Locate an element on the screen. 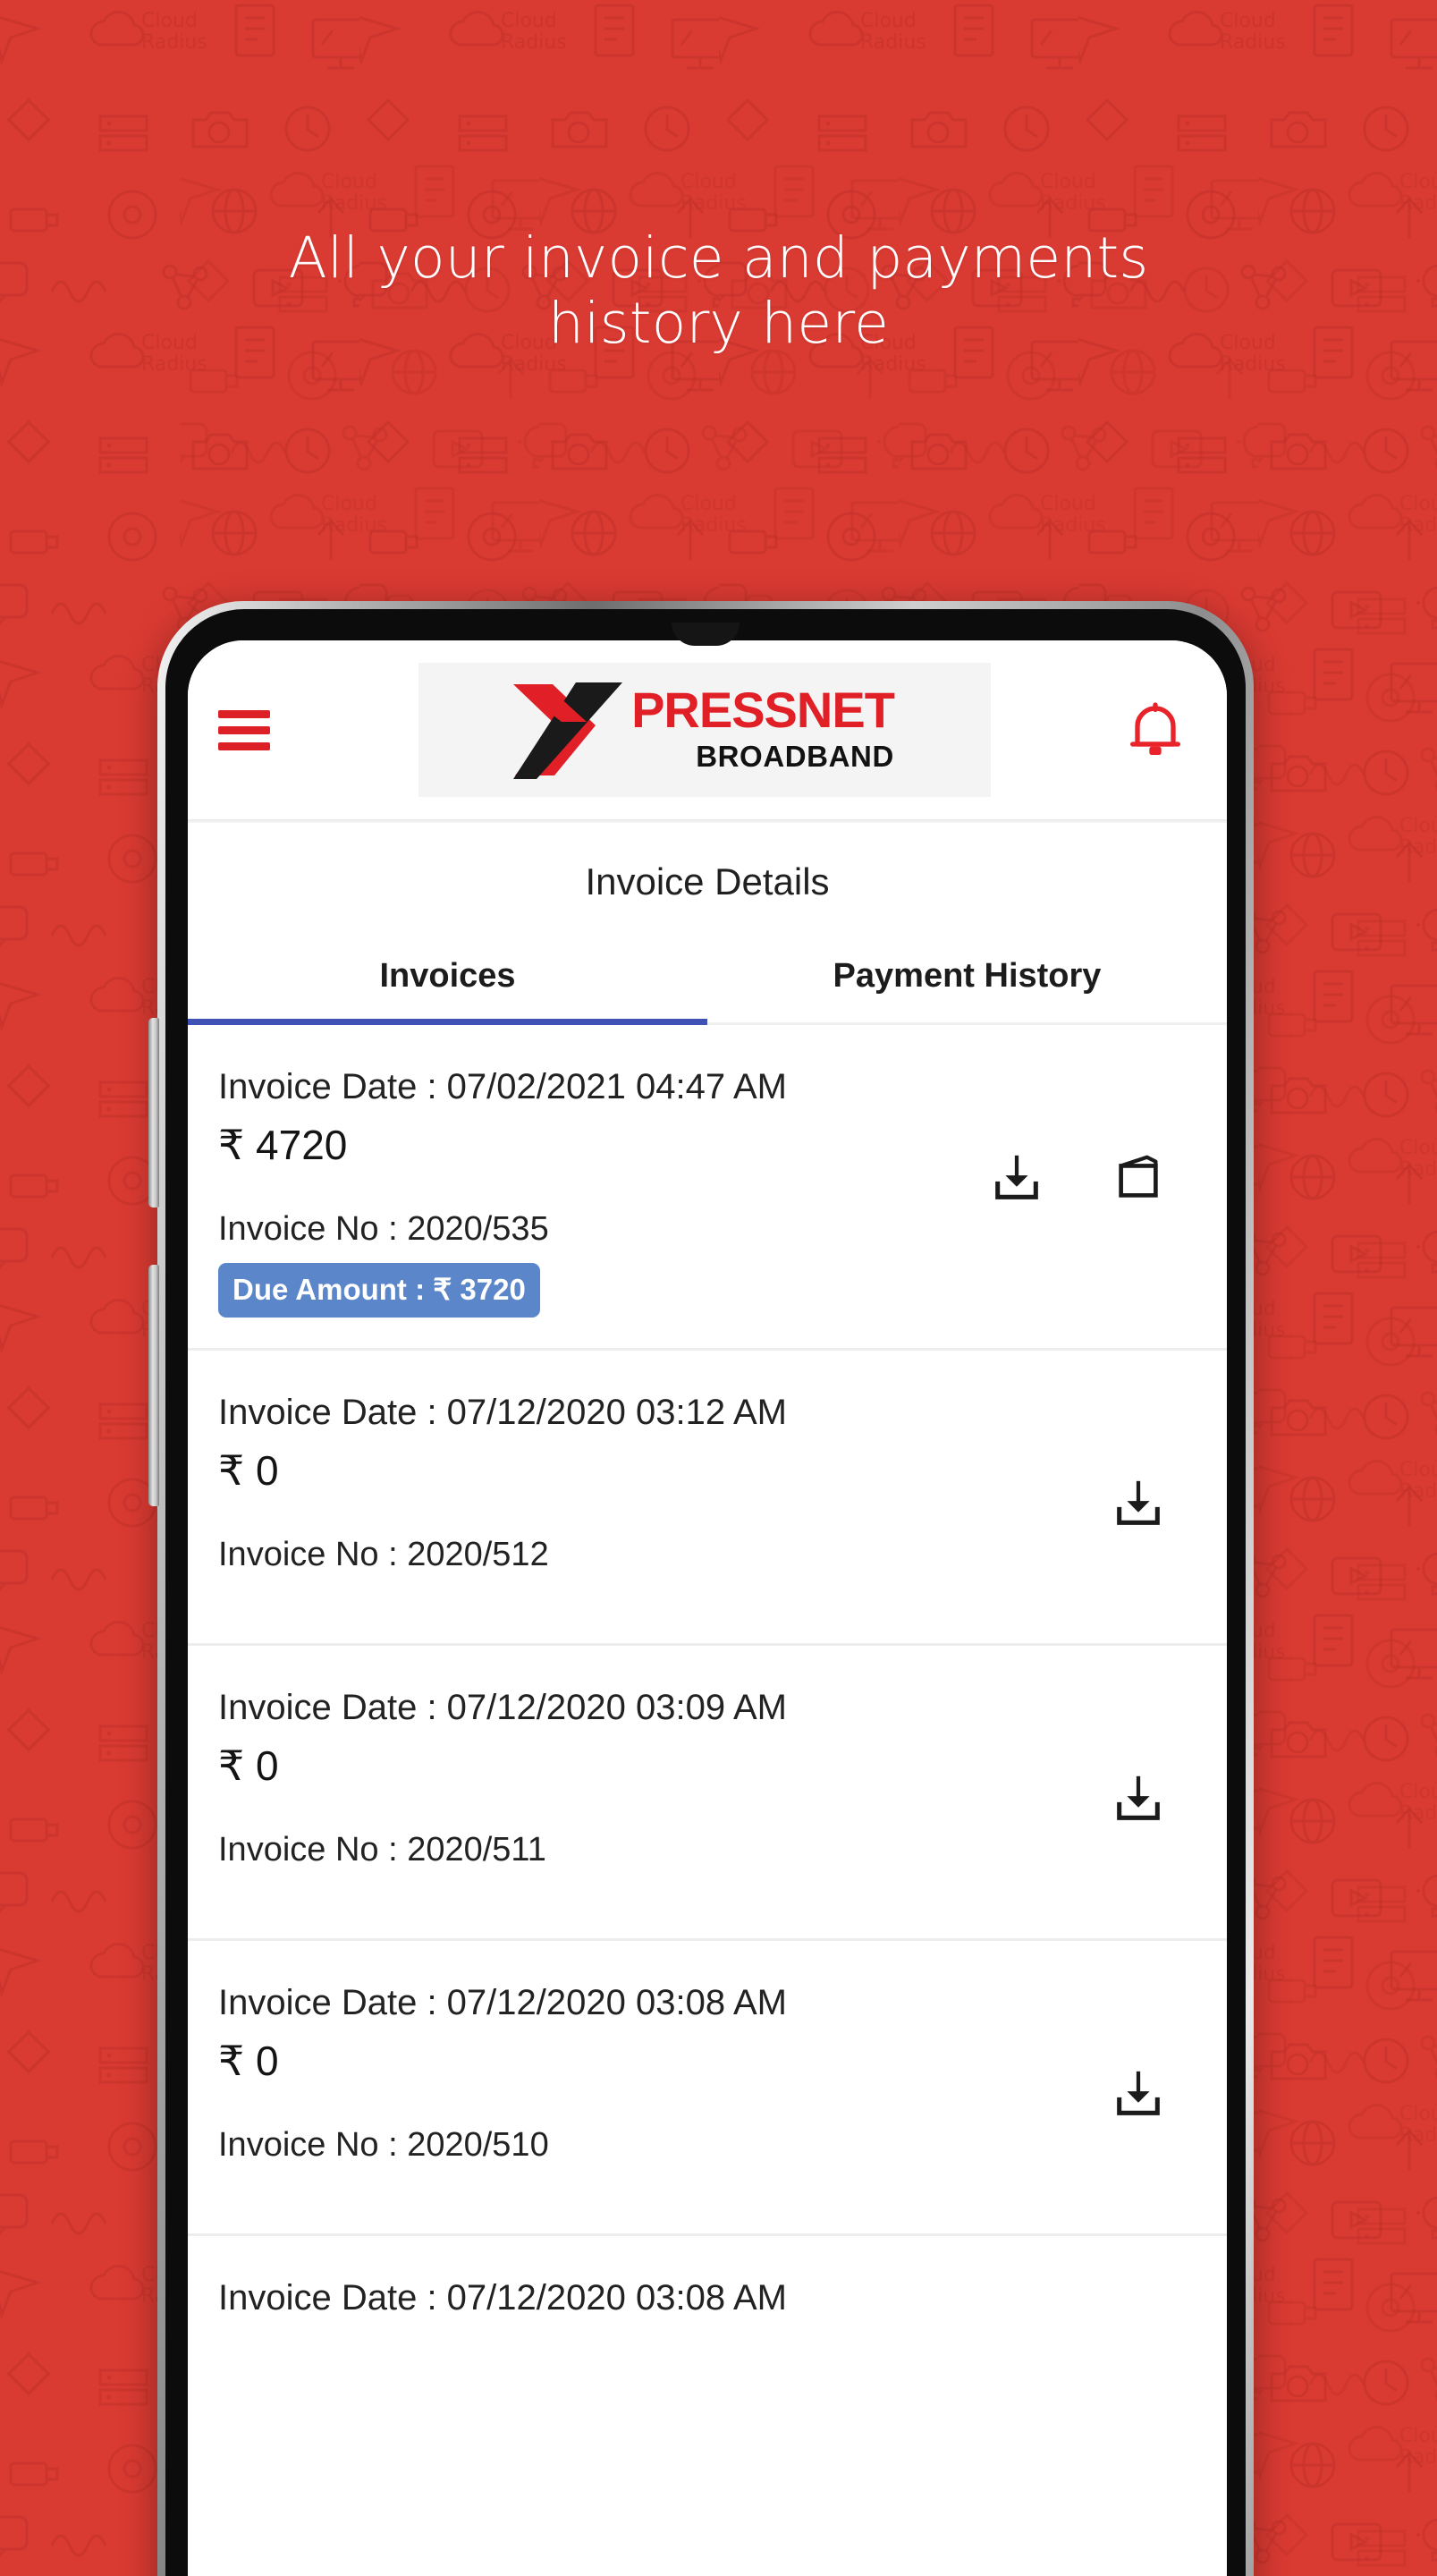 Image resolution: width=1437 pixels, height=2576 pixels. invoice-date: Invoice Date : 07/02/2021 04:47 AM is located at coordinates (503, 1086).